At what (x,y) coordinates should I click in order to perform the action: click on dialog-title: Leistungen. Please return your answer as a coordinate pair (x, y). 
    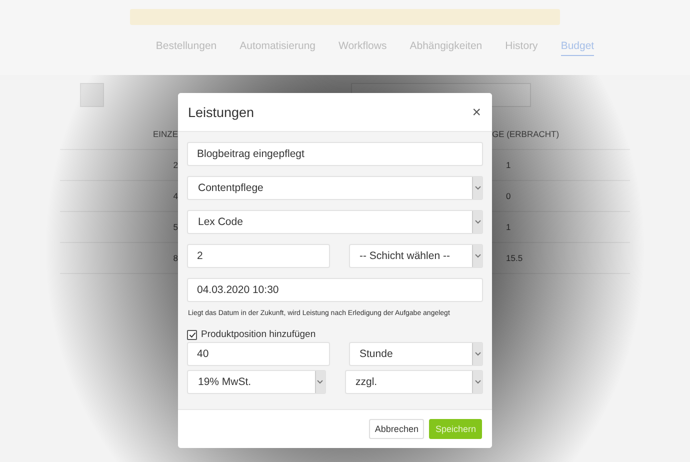
    Looking at the image, I should click on (221, 112).